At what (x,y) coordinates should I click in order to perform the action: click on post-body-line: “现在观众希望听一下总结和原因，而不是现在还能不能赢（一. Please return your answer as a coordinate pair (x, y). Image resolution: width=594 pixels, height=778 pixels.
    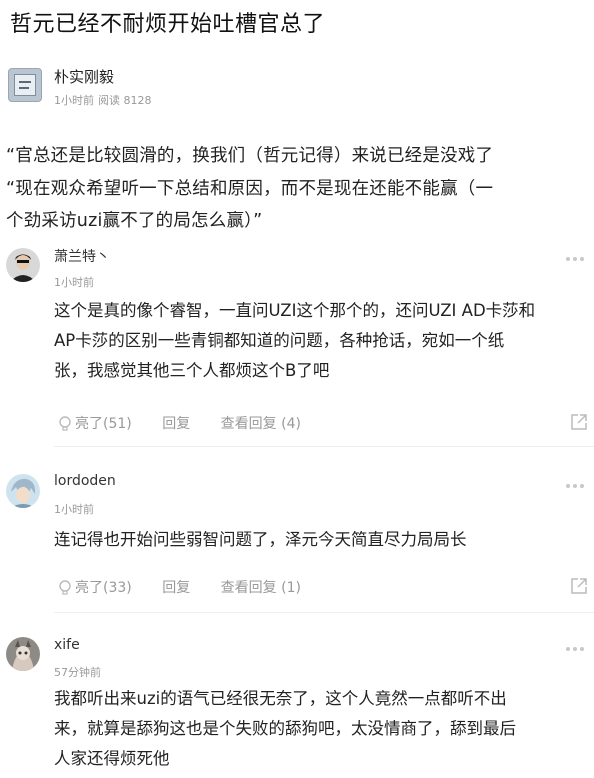
    Looking at the image, I should click on (250, 189).